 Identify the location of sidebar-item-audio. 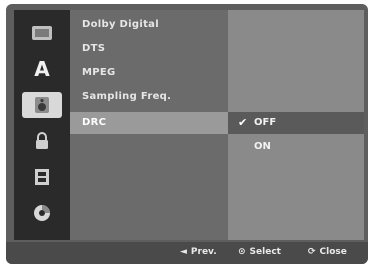
(42, 105).